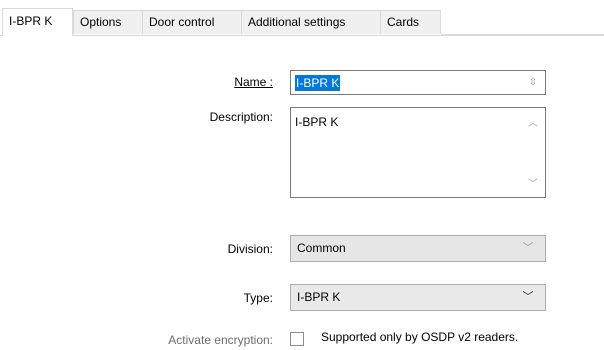 The height and width of the screenshot is (350, 604). I want to click on name-input: I-BPR K ⇳, so click(418, 82).